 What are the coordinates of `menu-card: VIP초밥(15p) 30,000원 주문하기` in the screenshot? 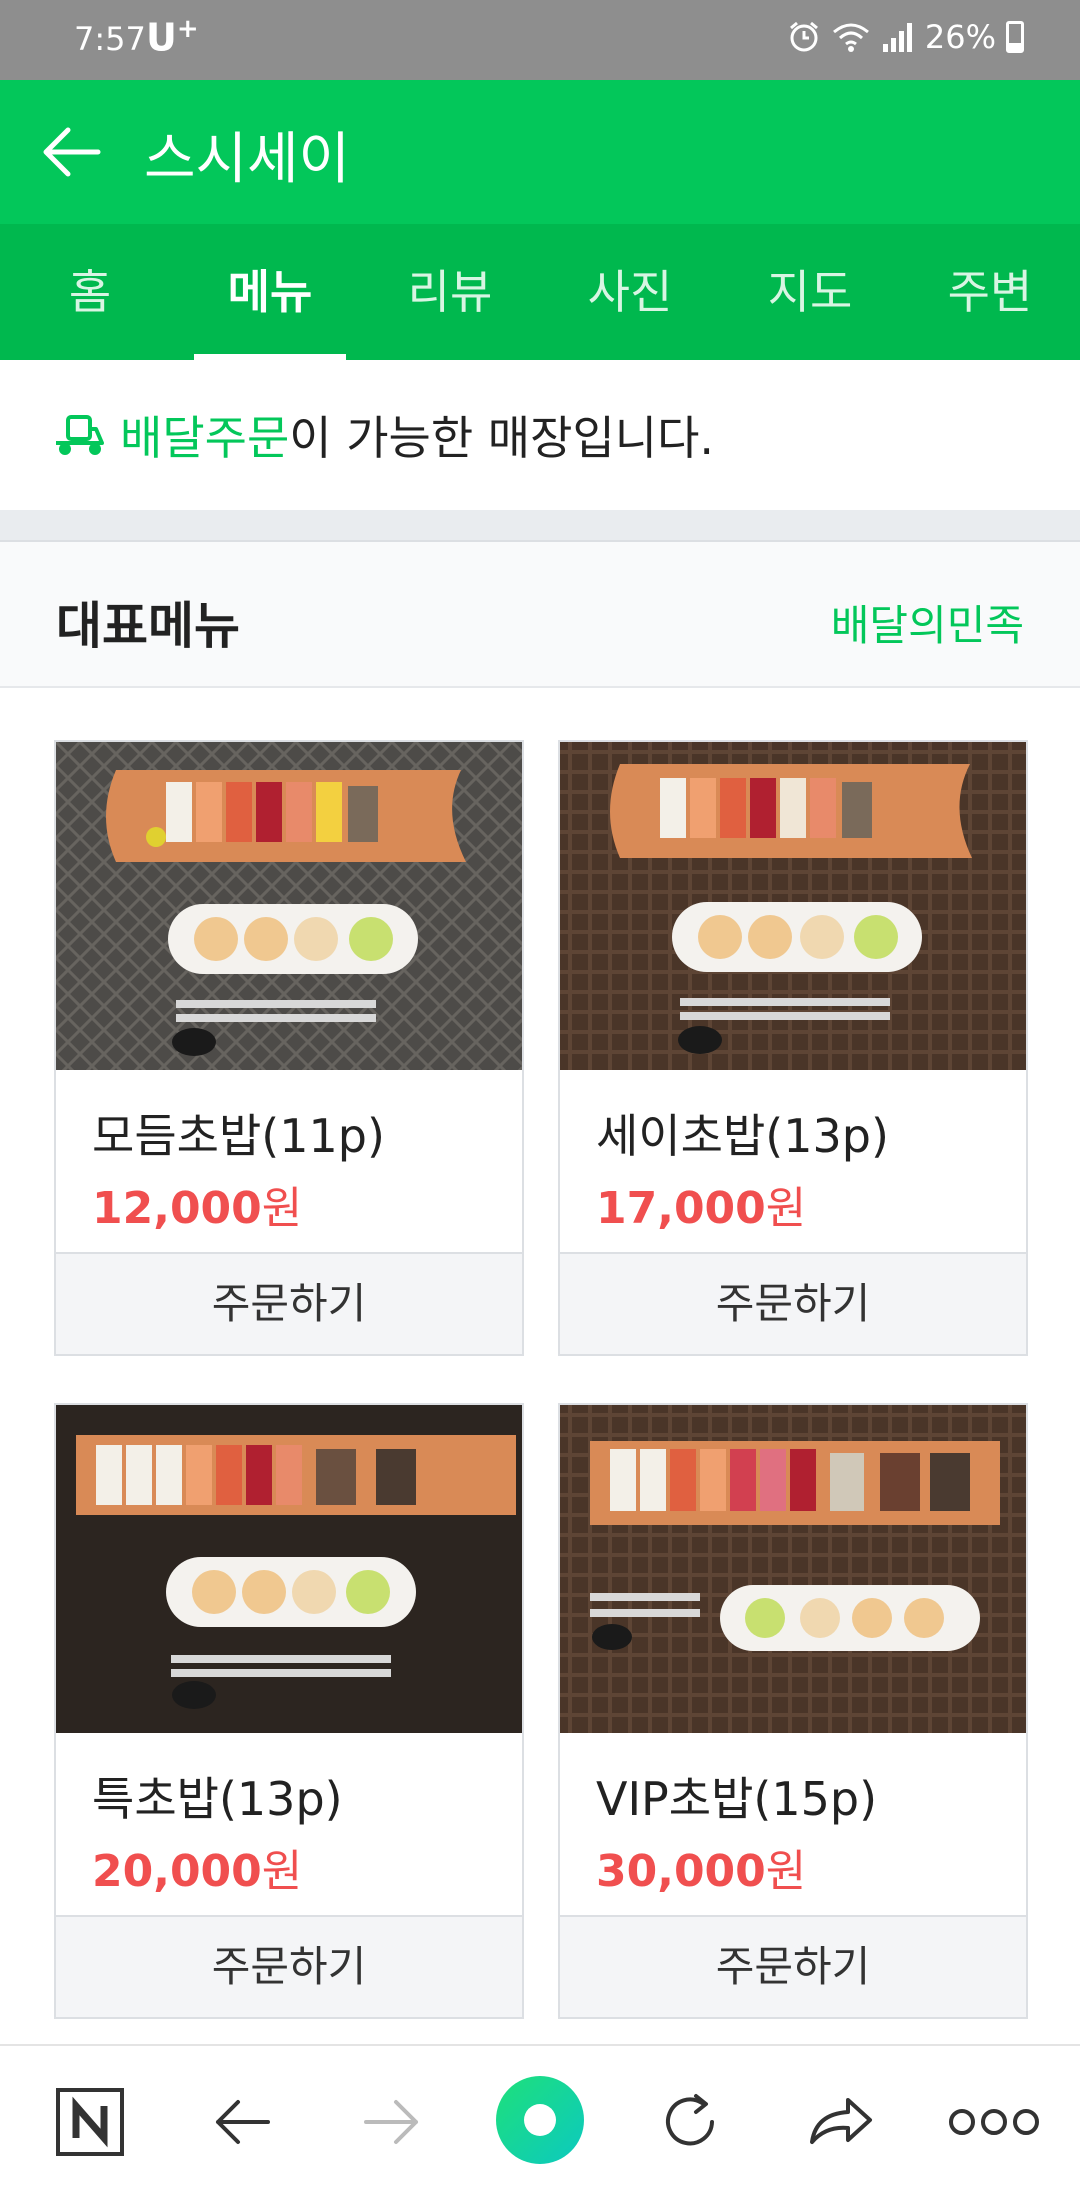 It's located at (793, 1711).